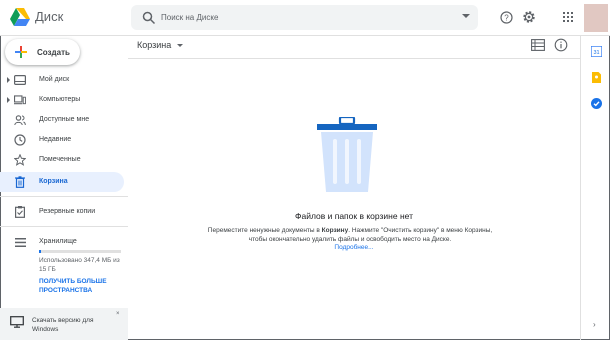  What do you see at coordinates (596, 77) in the screenshot?
I see `keep-icon` at bounding box center [596, 77].